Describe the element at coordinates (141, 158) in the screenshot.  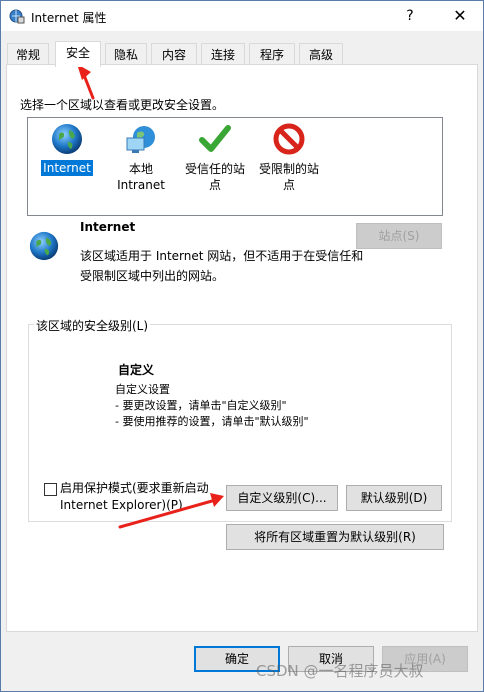
I see `zone-local-intranet: 本地 Intranet` at that location.